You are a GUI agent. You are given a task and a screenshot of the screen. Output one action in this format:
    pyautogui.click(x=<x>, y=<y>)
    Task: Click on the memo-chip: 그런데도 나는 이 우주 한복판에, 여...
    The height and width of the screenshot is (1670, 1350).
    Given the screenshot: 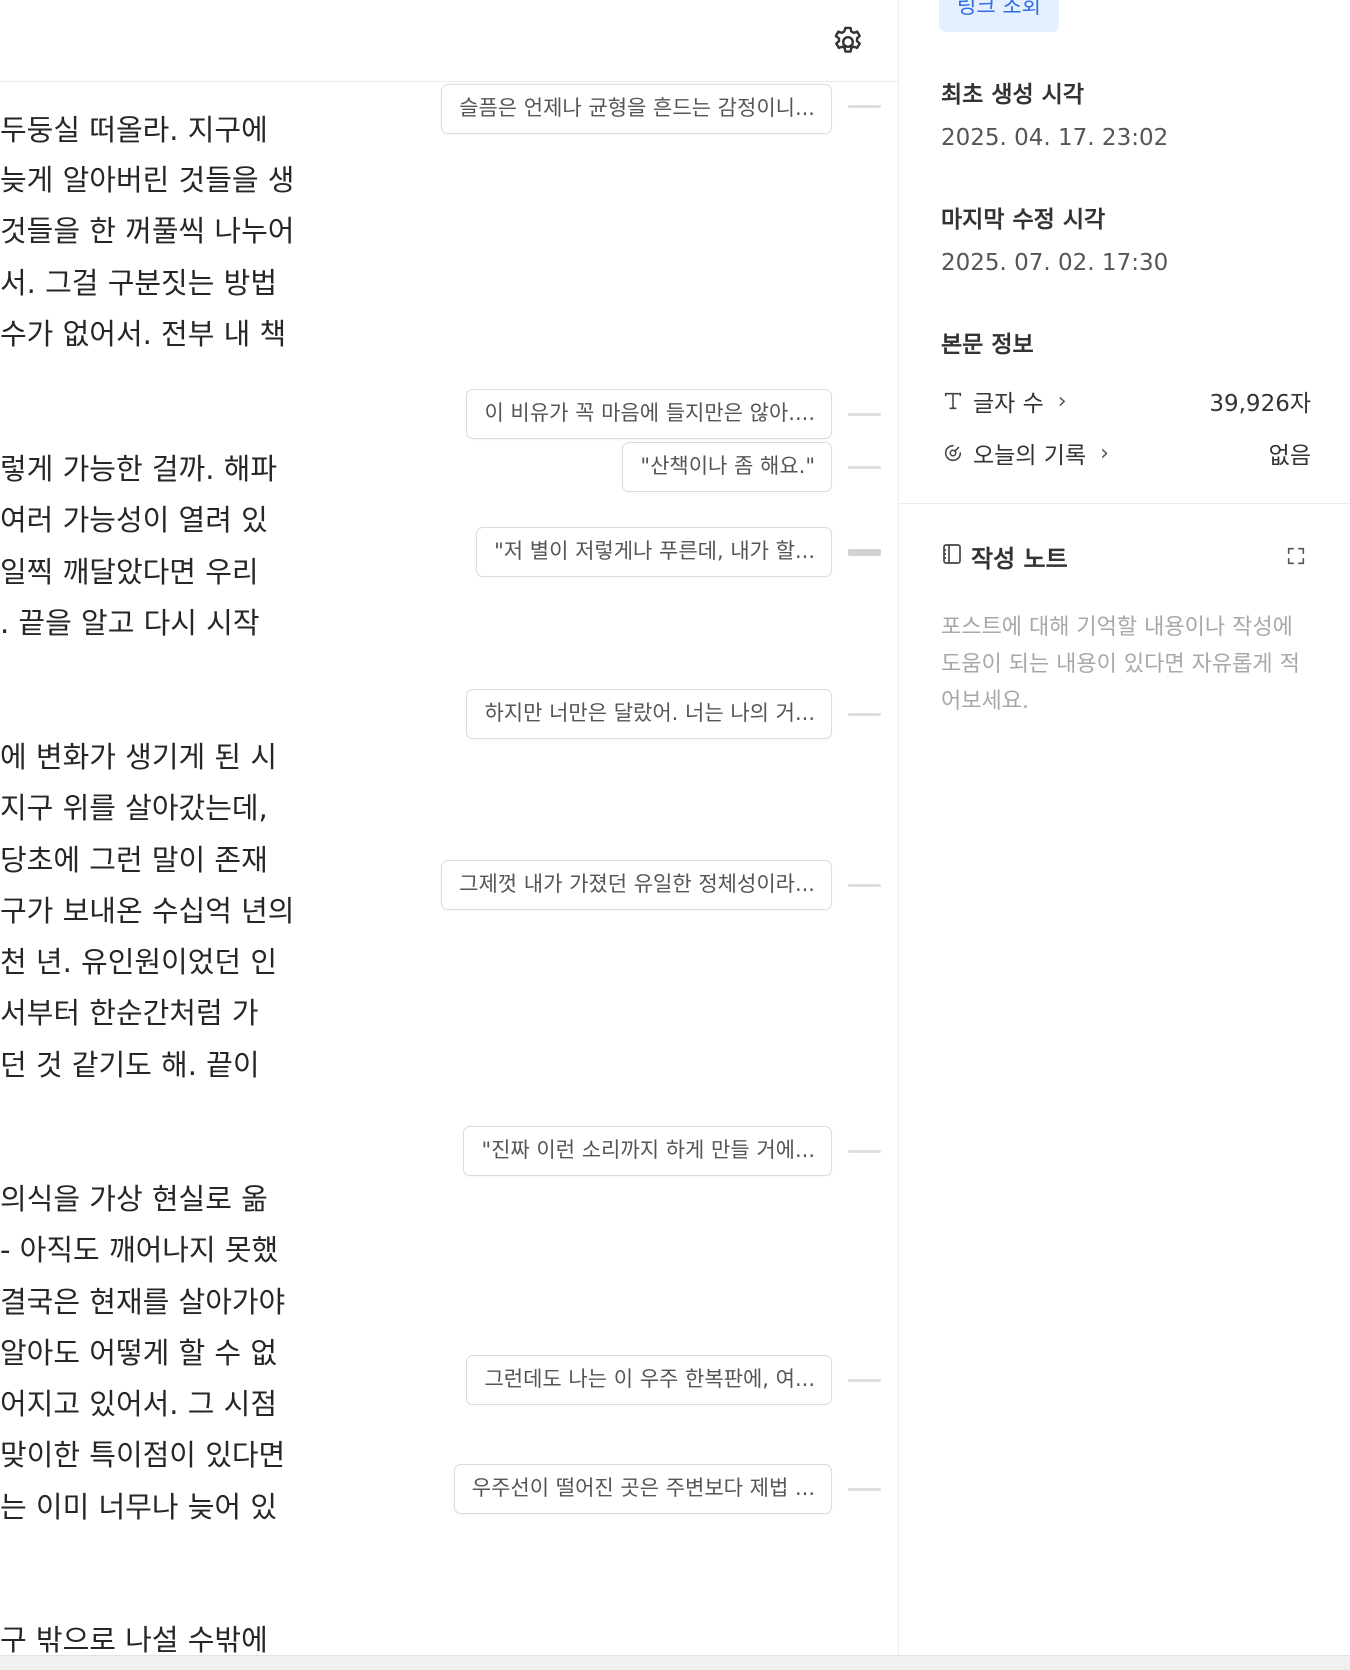 What is the action you would take?
    pyautogui.click(x=649, y=1380)
    